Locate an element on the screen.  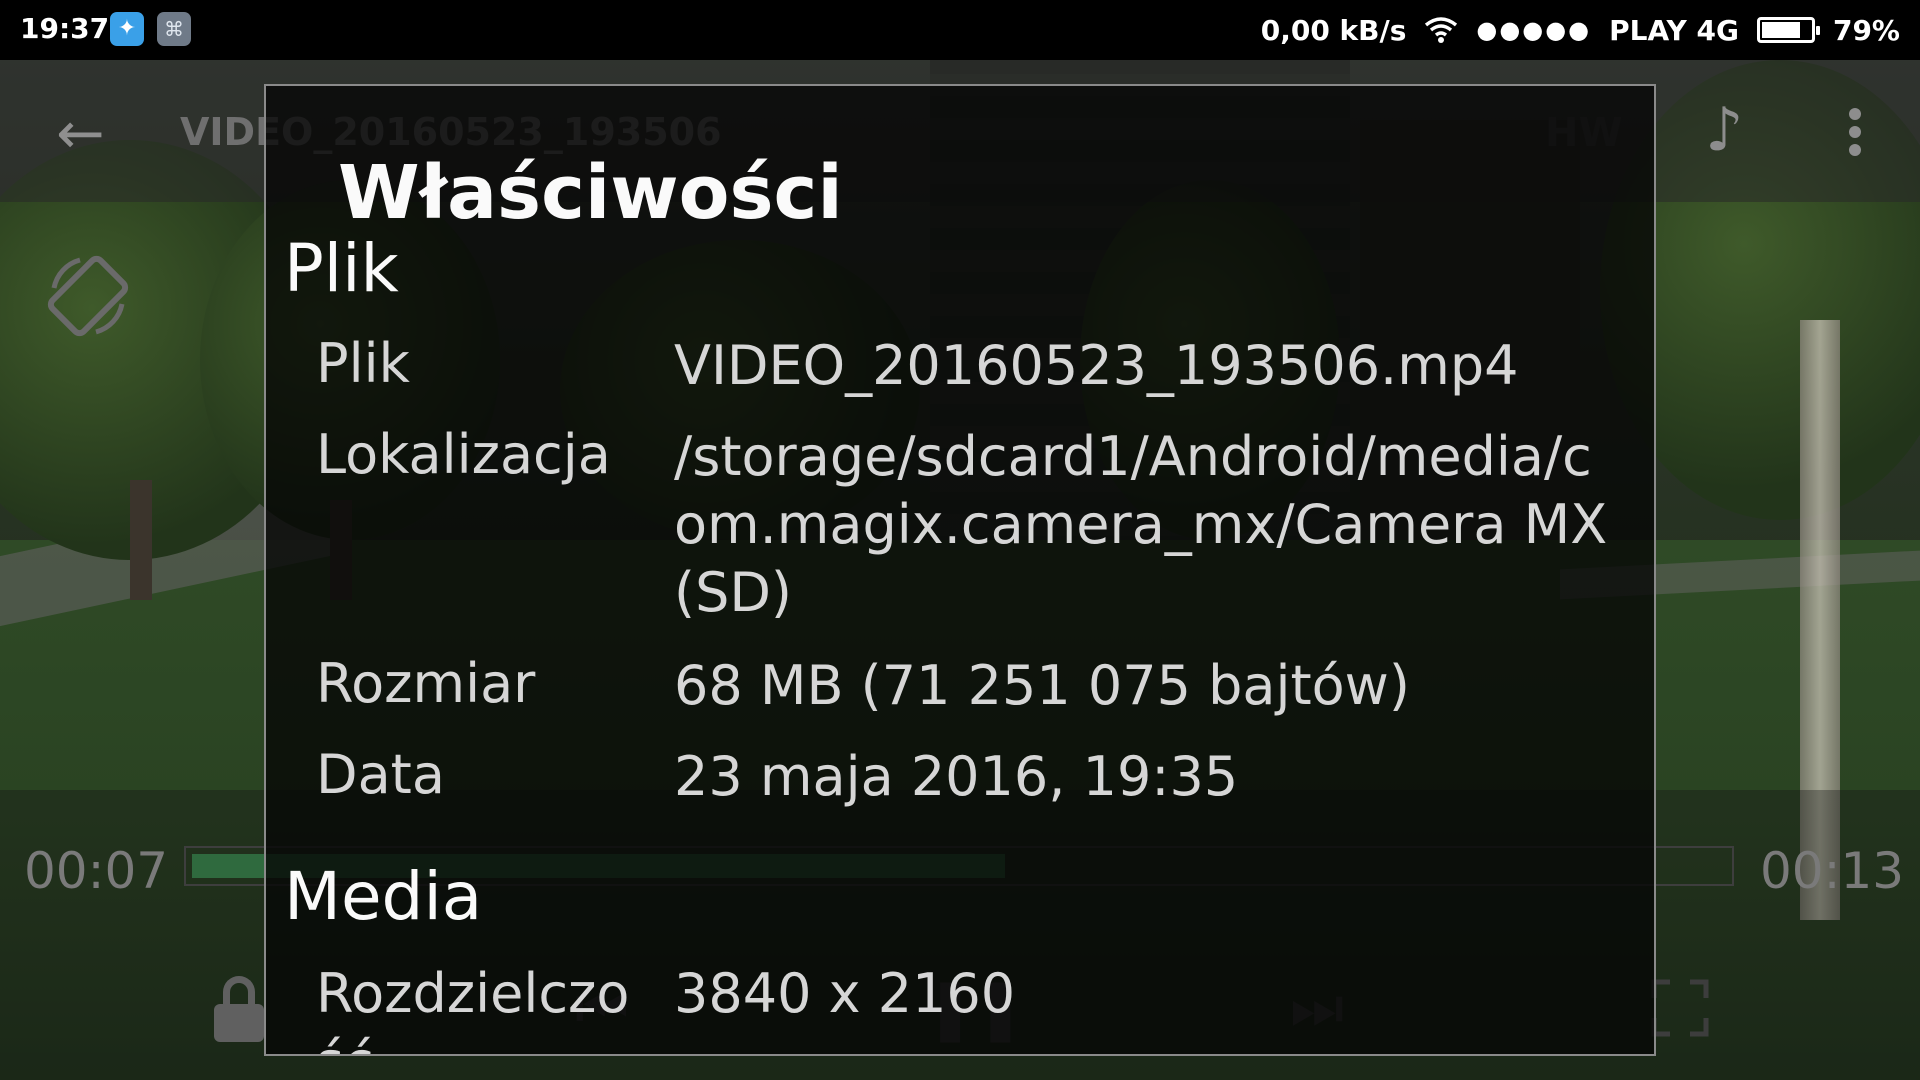
wifi-icon is located at coordinates (1441, 30).